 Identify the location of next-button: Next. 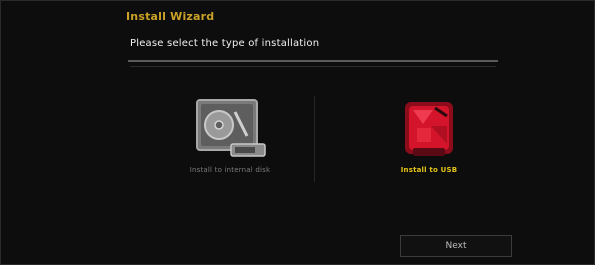
(456, 246).